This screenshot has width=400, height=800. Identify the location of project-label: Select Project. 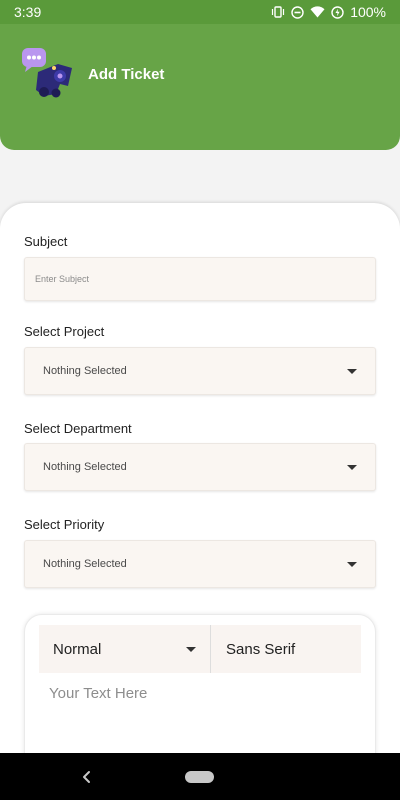
(64, 331).